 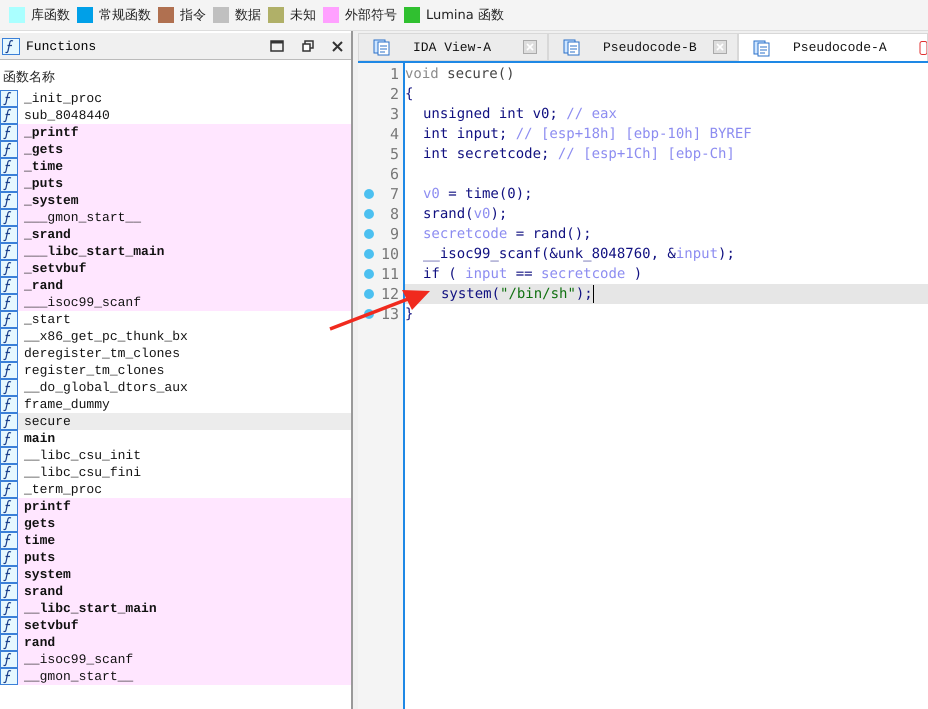 What do you see at coordinates (175, 608) in the screenshot?
I see `function-row: __libc_start_main` at bounding box center [175, 608].